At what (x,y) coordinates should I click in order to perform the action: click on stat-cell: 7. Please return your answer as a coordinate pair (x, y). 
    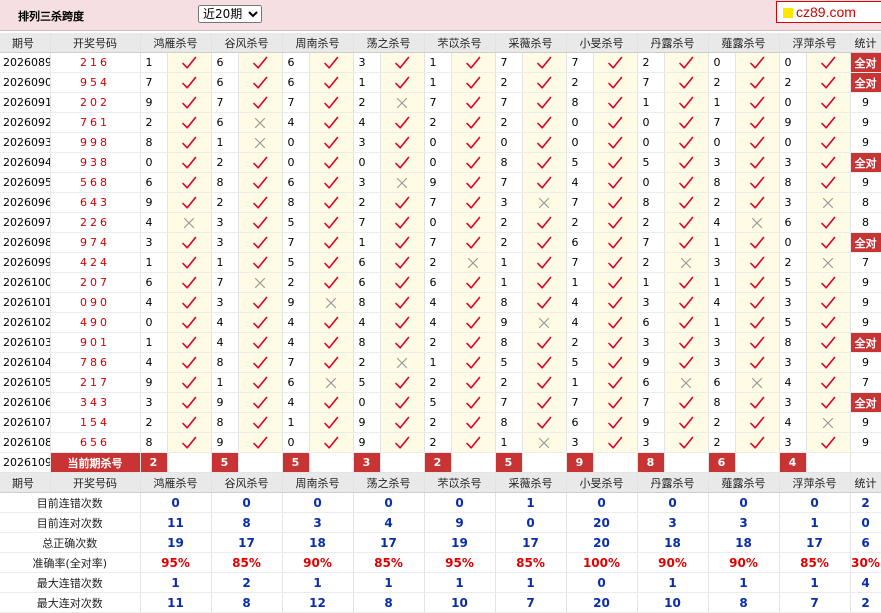
    Looking at the image, I should click on (865, 262).